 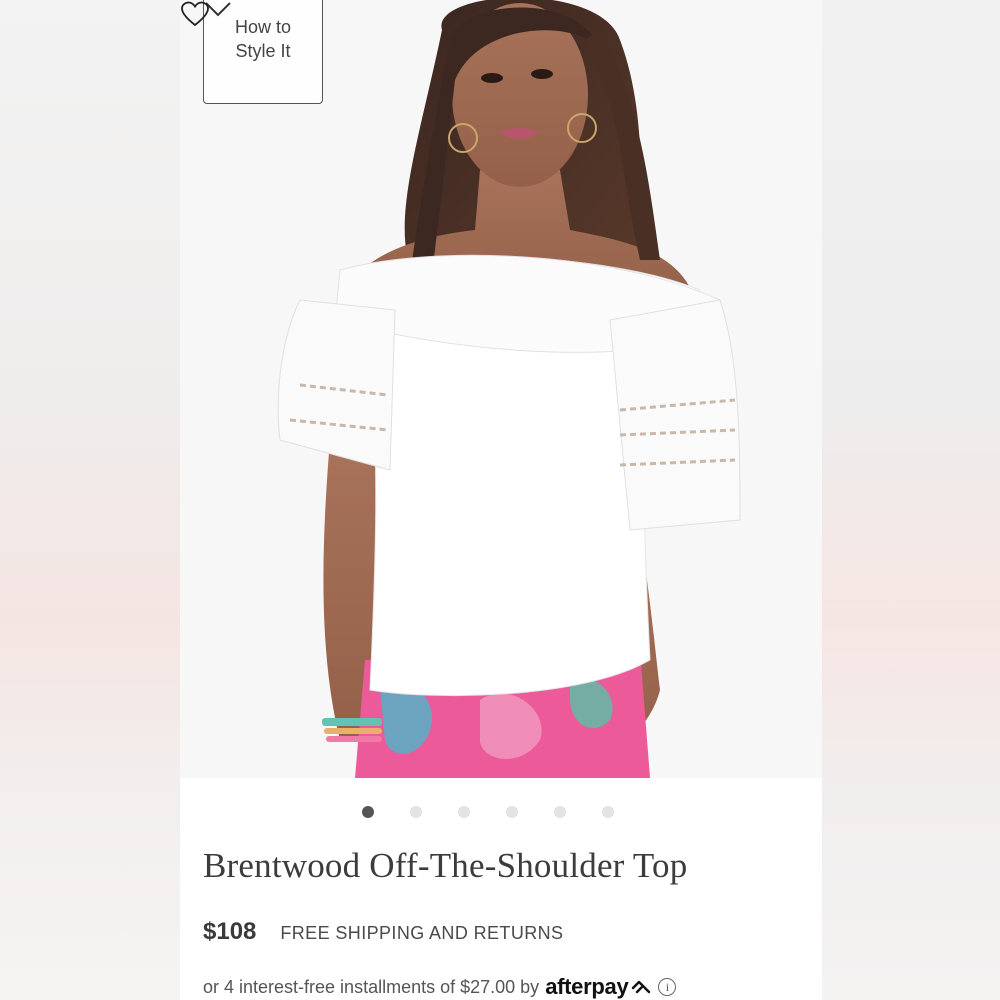 I want to click on info-circle-icon: i, so click(x=667, y=987).